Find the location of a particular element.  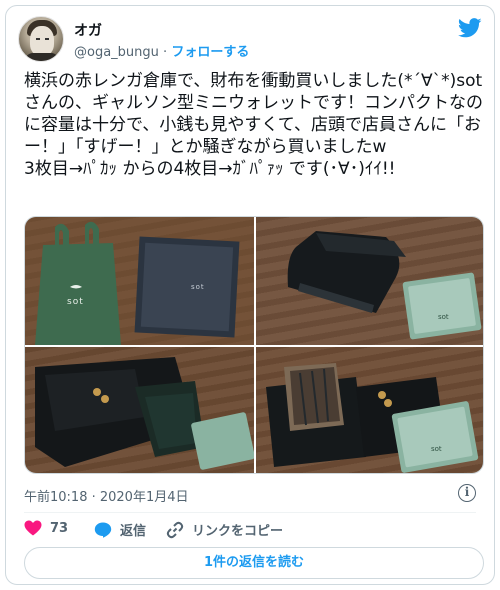

follow-button: フォローする is located at coordinates (210, 52).